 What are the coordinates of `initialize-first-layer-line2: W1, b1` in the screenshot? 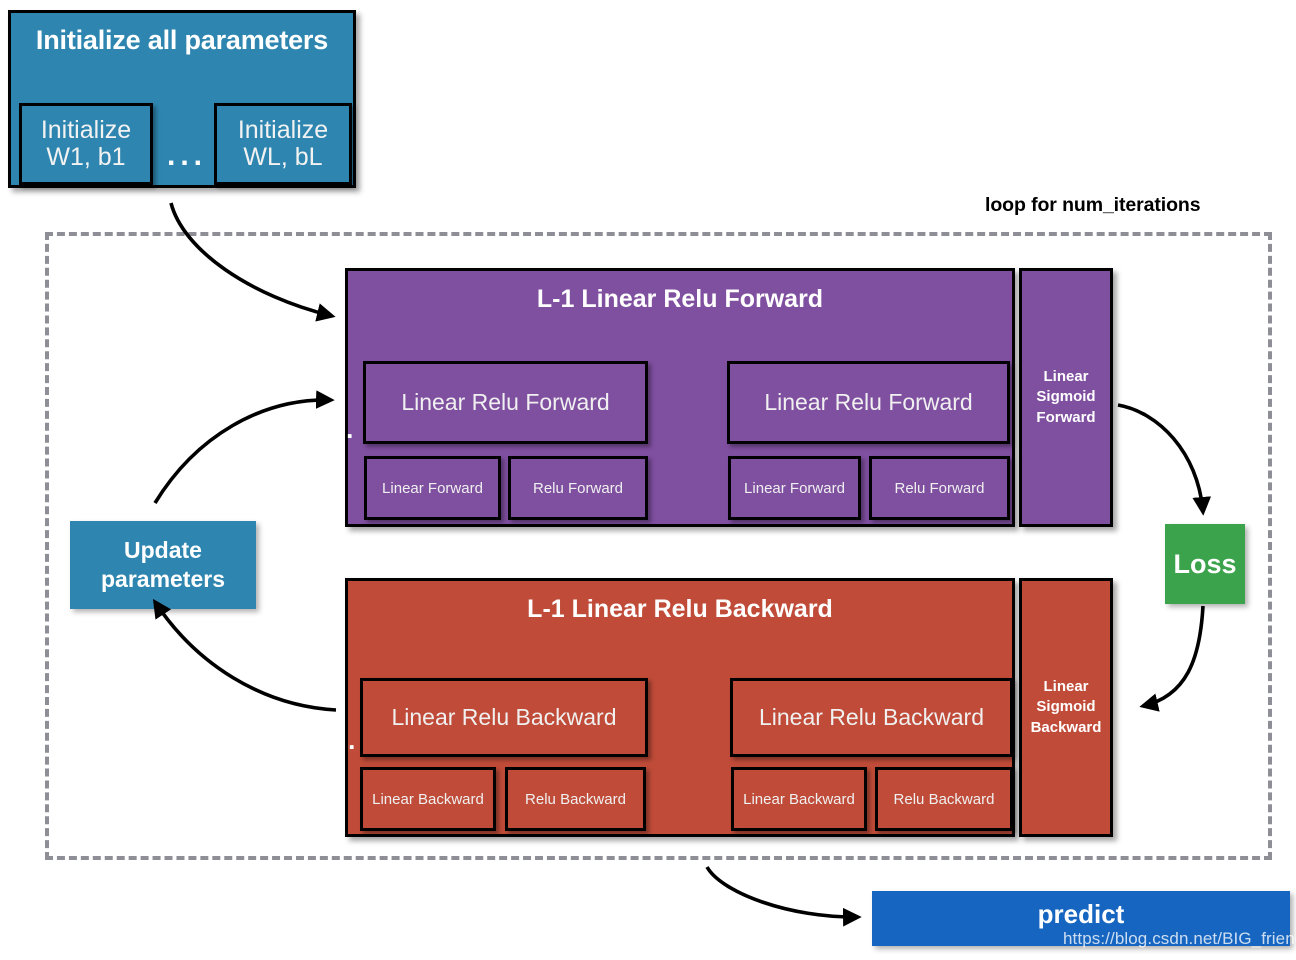 It's located at (86, 157).